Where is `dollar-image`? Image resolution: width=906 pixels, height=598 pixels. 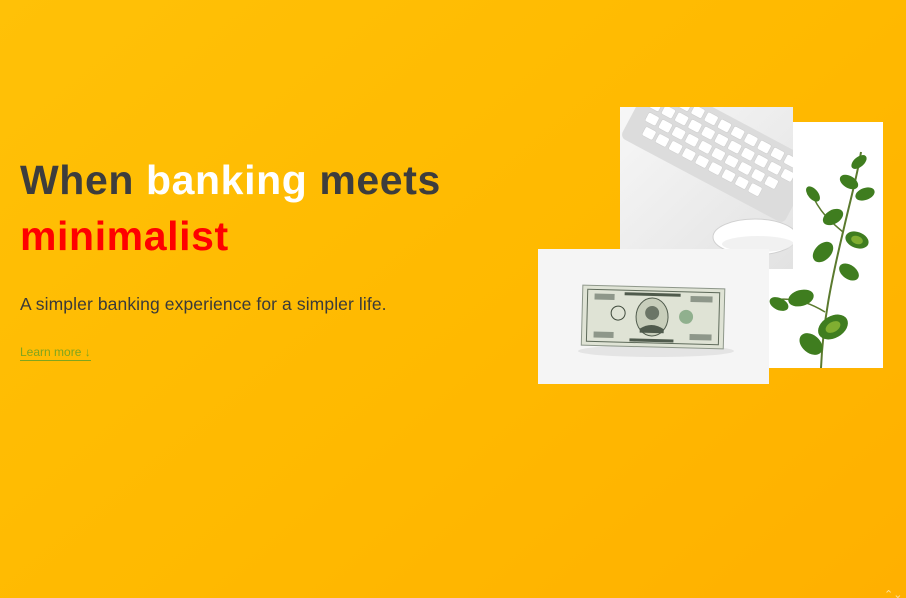 dollar-image is located at coordinates (653, 316).